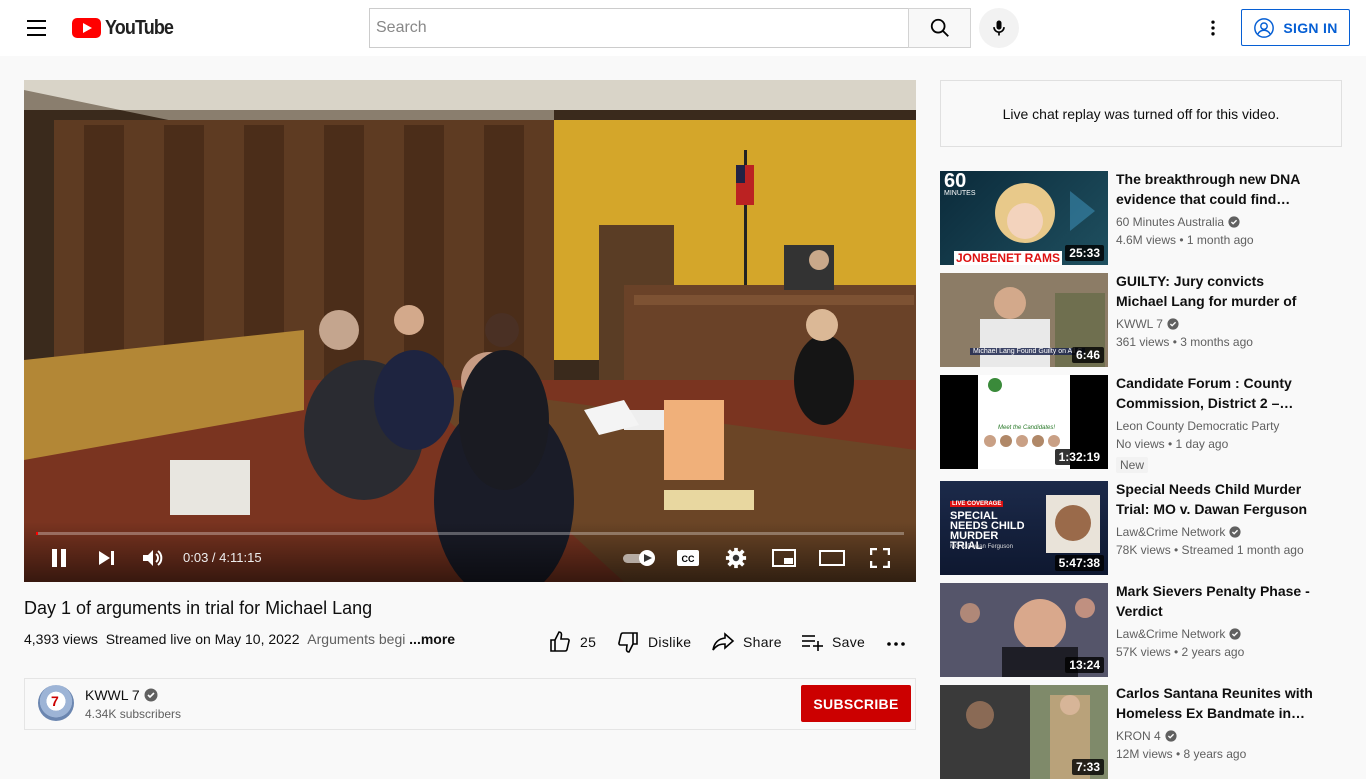  I want to click on thumbs-down-icon, so click(628, 642).